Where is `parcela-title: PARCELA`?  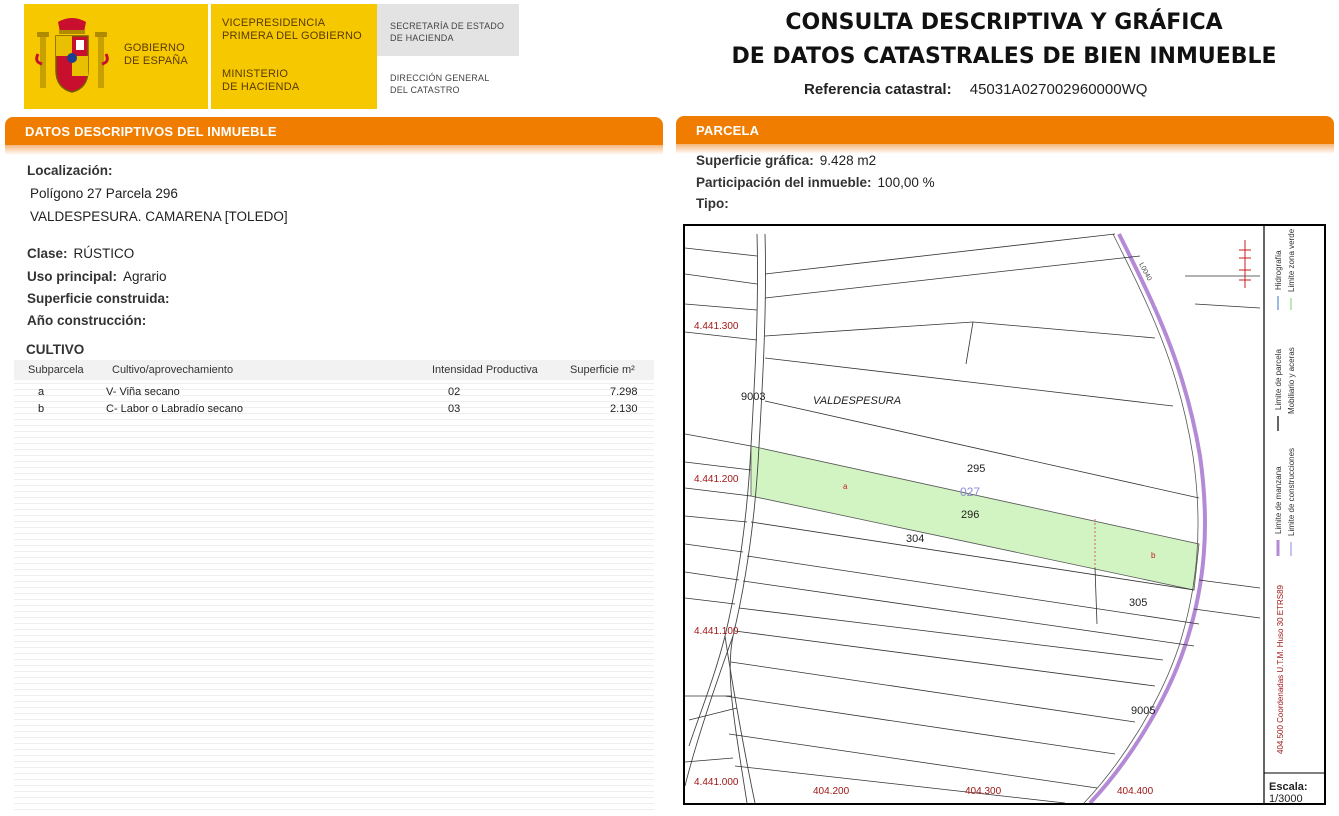 parcela-title: PARCELA is located at coordinates (728, 130).